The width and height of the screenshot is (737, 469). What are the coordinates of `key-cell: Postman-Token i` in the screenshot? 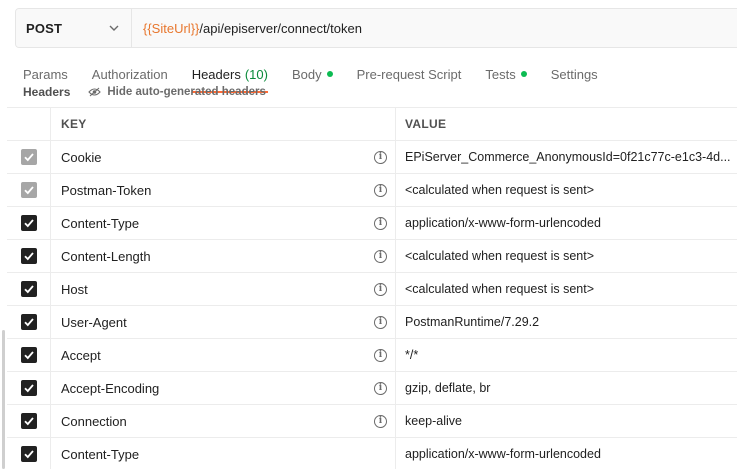 It's located at (223, 190).